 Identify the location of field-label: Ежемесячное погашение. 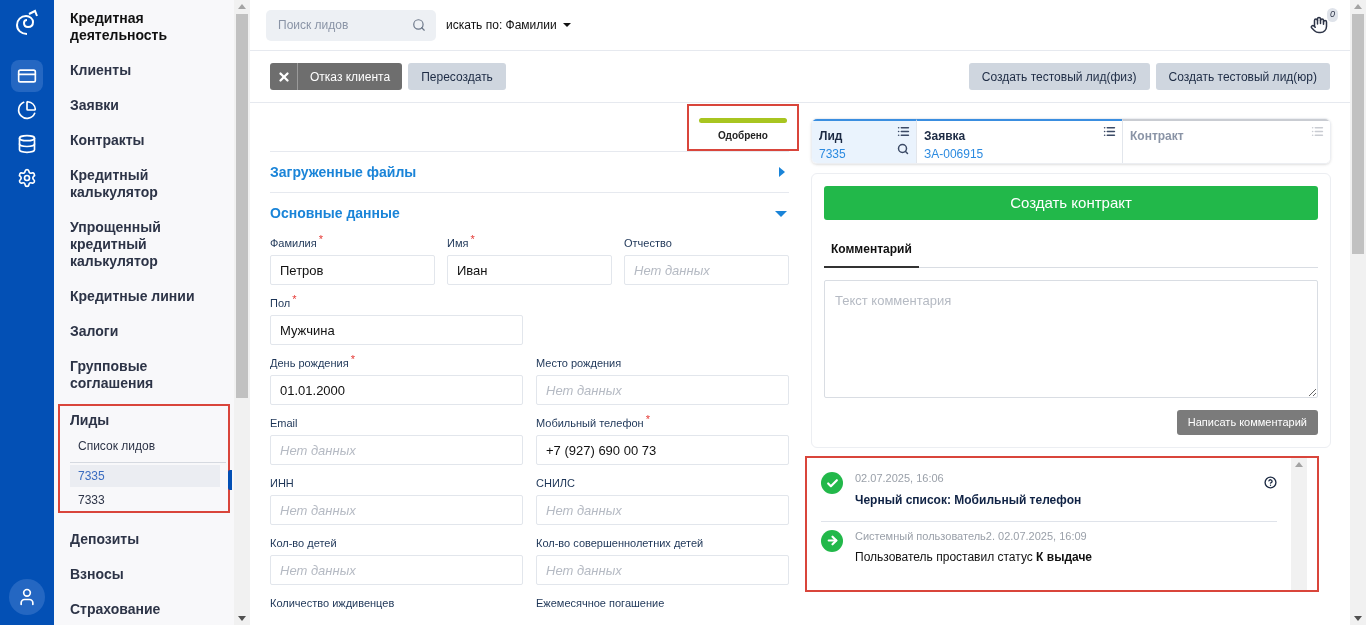
(600, 603).